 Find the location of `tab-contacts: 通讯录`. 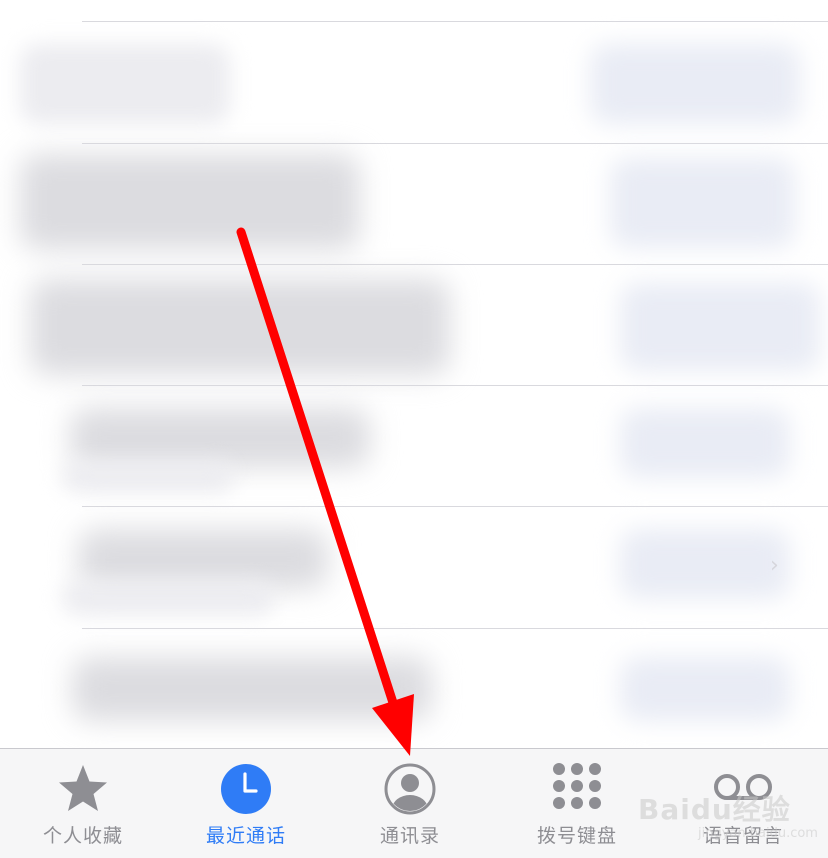

tab-contacts: 通讯录 is located at coordinates (410, 803).